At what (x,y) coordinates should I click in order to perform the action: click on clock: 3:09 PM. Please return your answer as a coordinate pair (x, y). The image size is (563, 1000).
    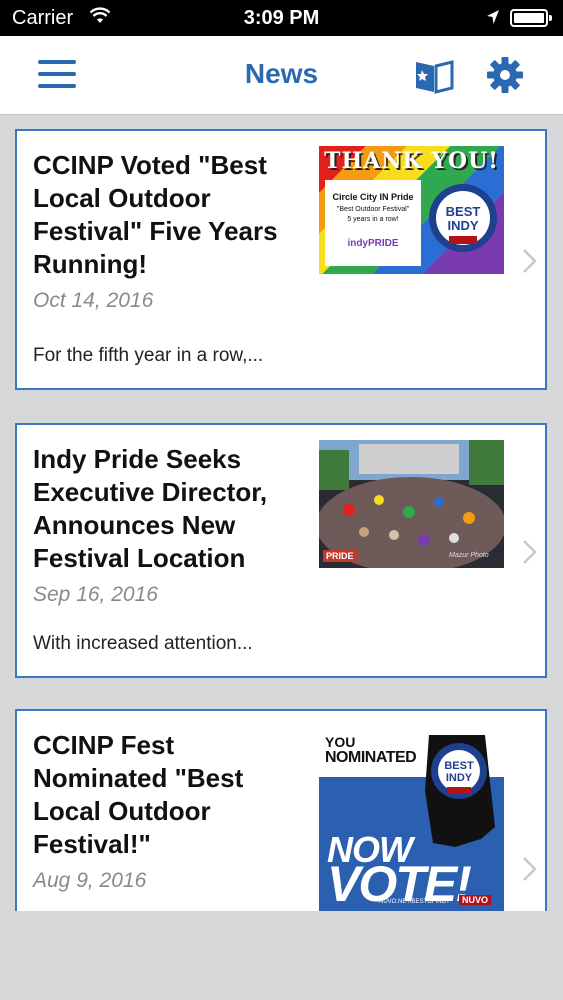
    Looking at the image, I should click on (281, 18).